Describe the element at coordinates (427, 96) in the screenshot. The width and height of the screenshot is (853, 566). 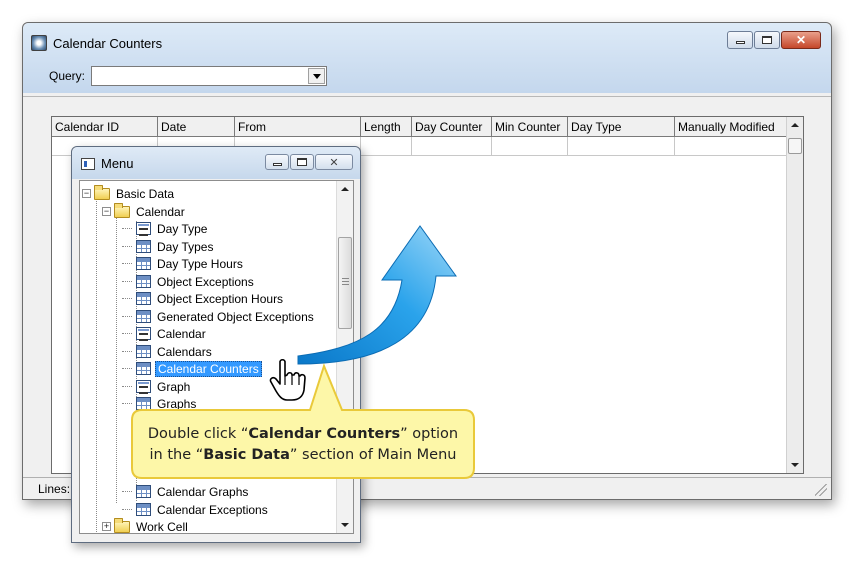
I see `divider` at that location.